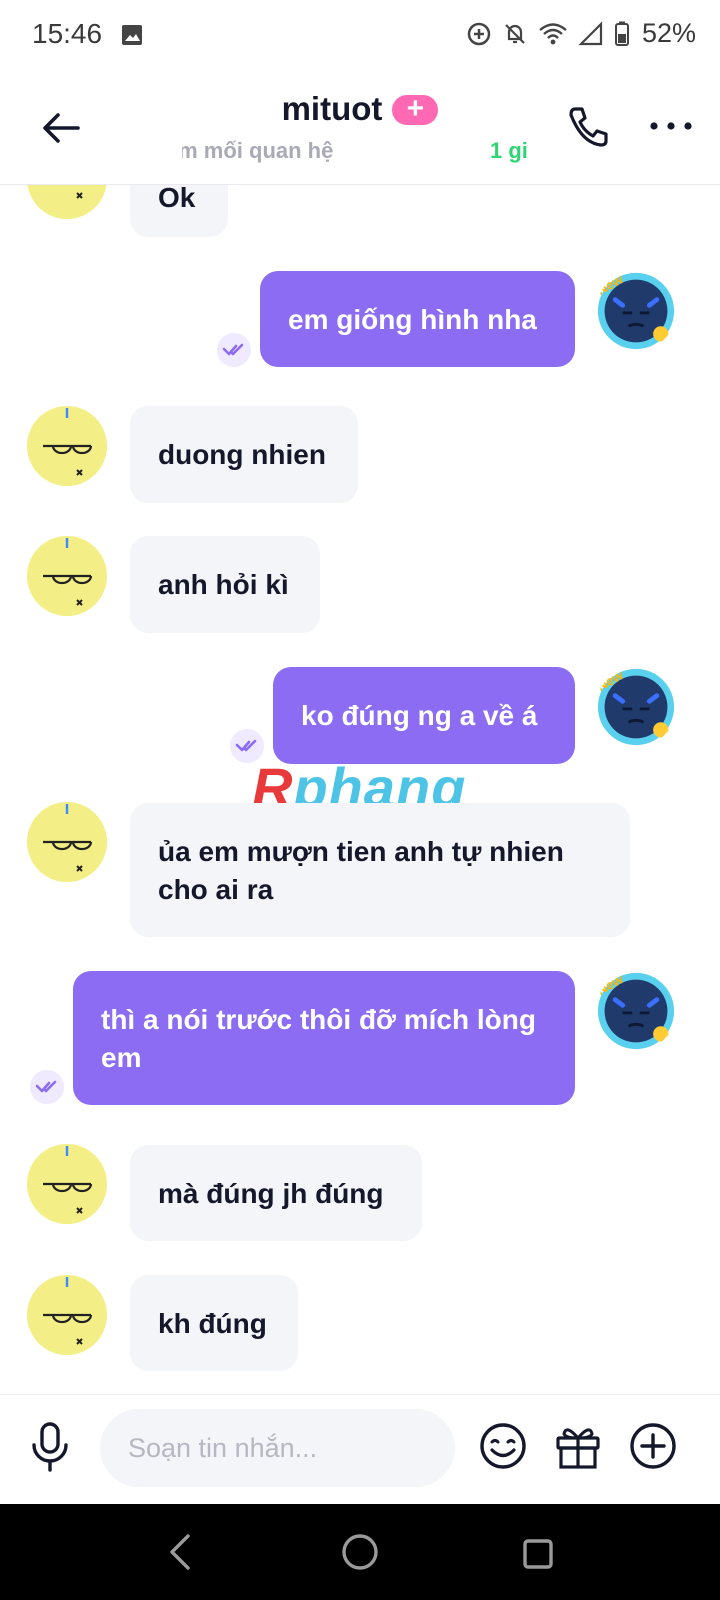  I want to click on message-bubble-outgoing: em giống hình nha, so click(417, 319).